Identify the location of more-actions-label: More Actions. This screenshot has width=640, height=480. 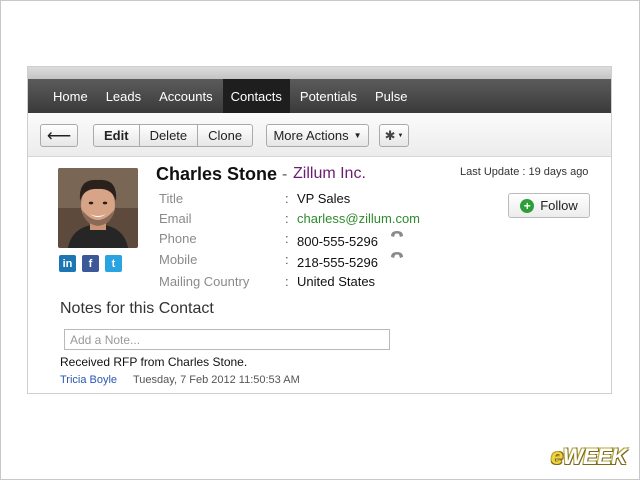
(311, 135).